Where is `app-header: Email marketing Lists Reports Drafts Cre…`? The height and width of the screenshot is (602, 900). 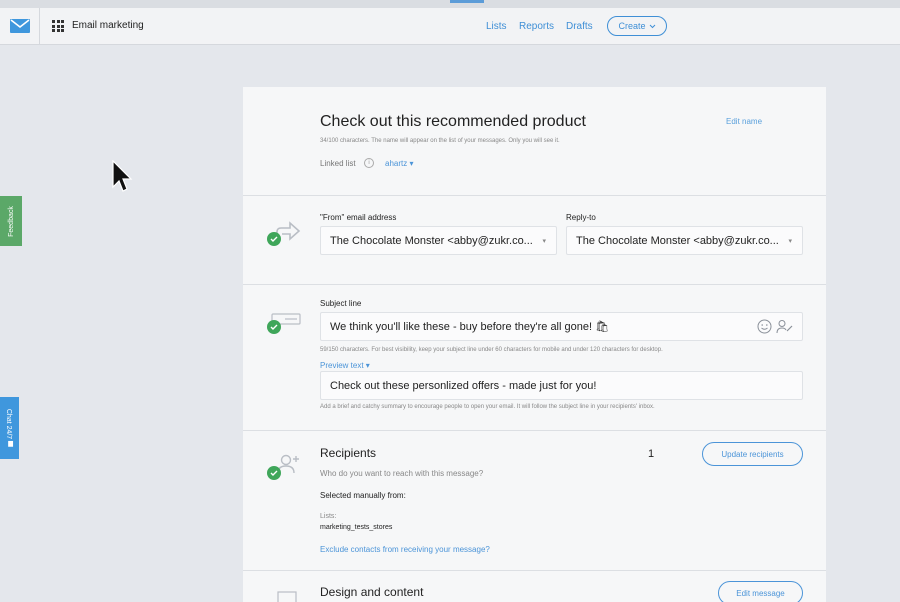
app-header: Email marketing Lists Reports Drafts Cre… is located at coordinates (450, 26).